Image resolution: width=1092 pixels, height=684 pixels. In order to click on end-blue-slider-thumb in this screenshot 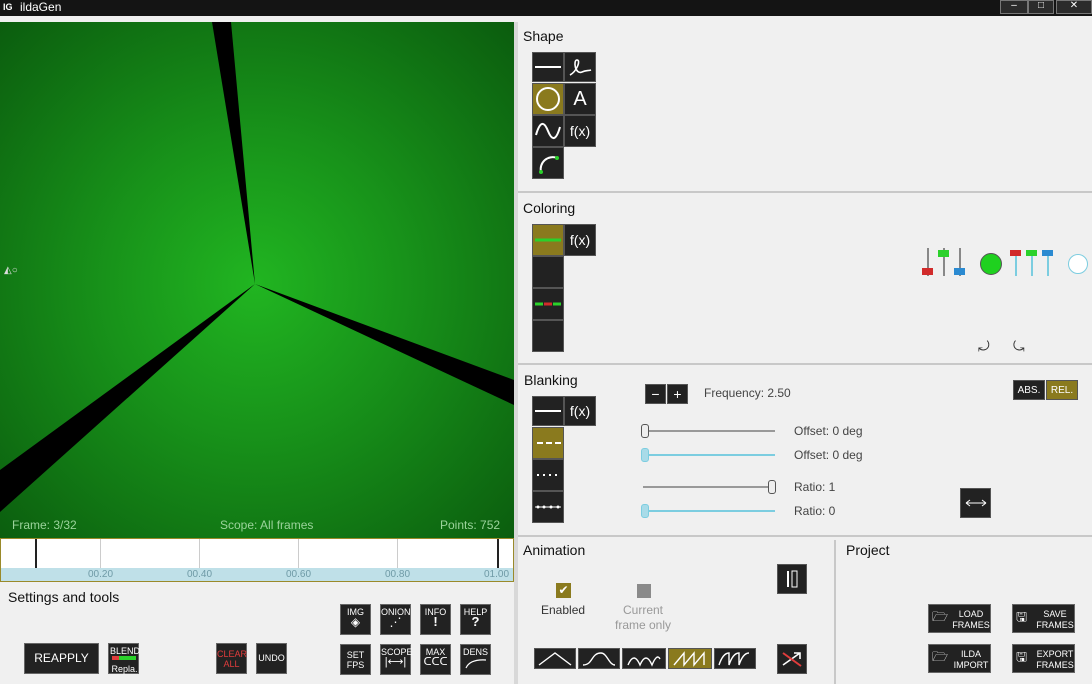, I will do `click(1047, 253)`.